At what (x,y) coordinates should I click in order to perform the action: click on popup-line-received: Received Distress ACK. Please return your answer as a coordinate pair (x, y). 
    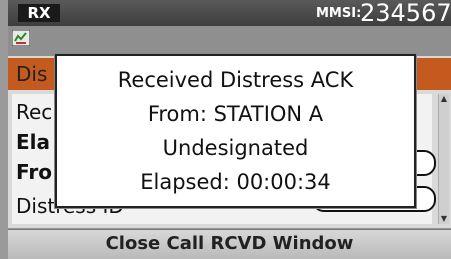
    Looking at the image, I should click on (235, 80).